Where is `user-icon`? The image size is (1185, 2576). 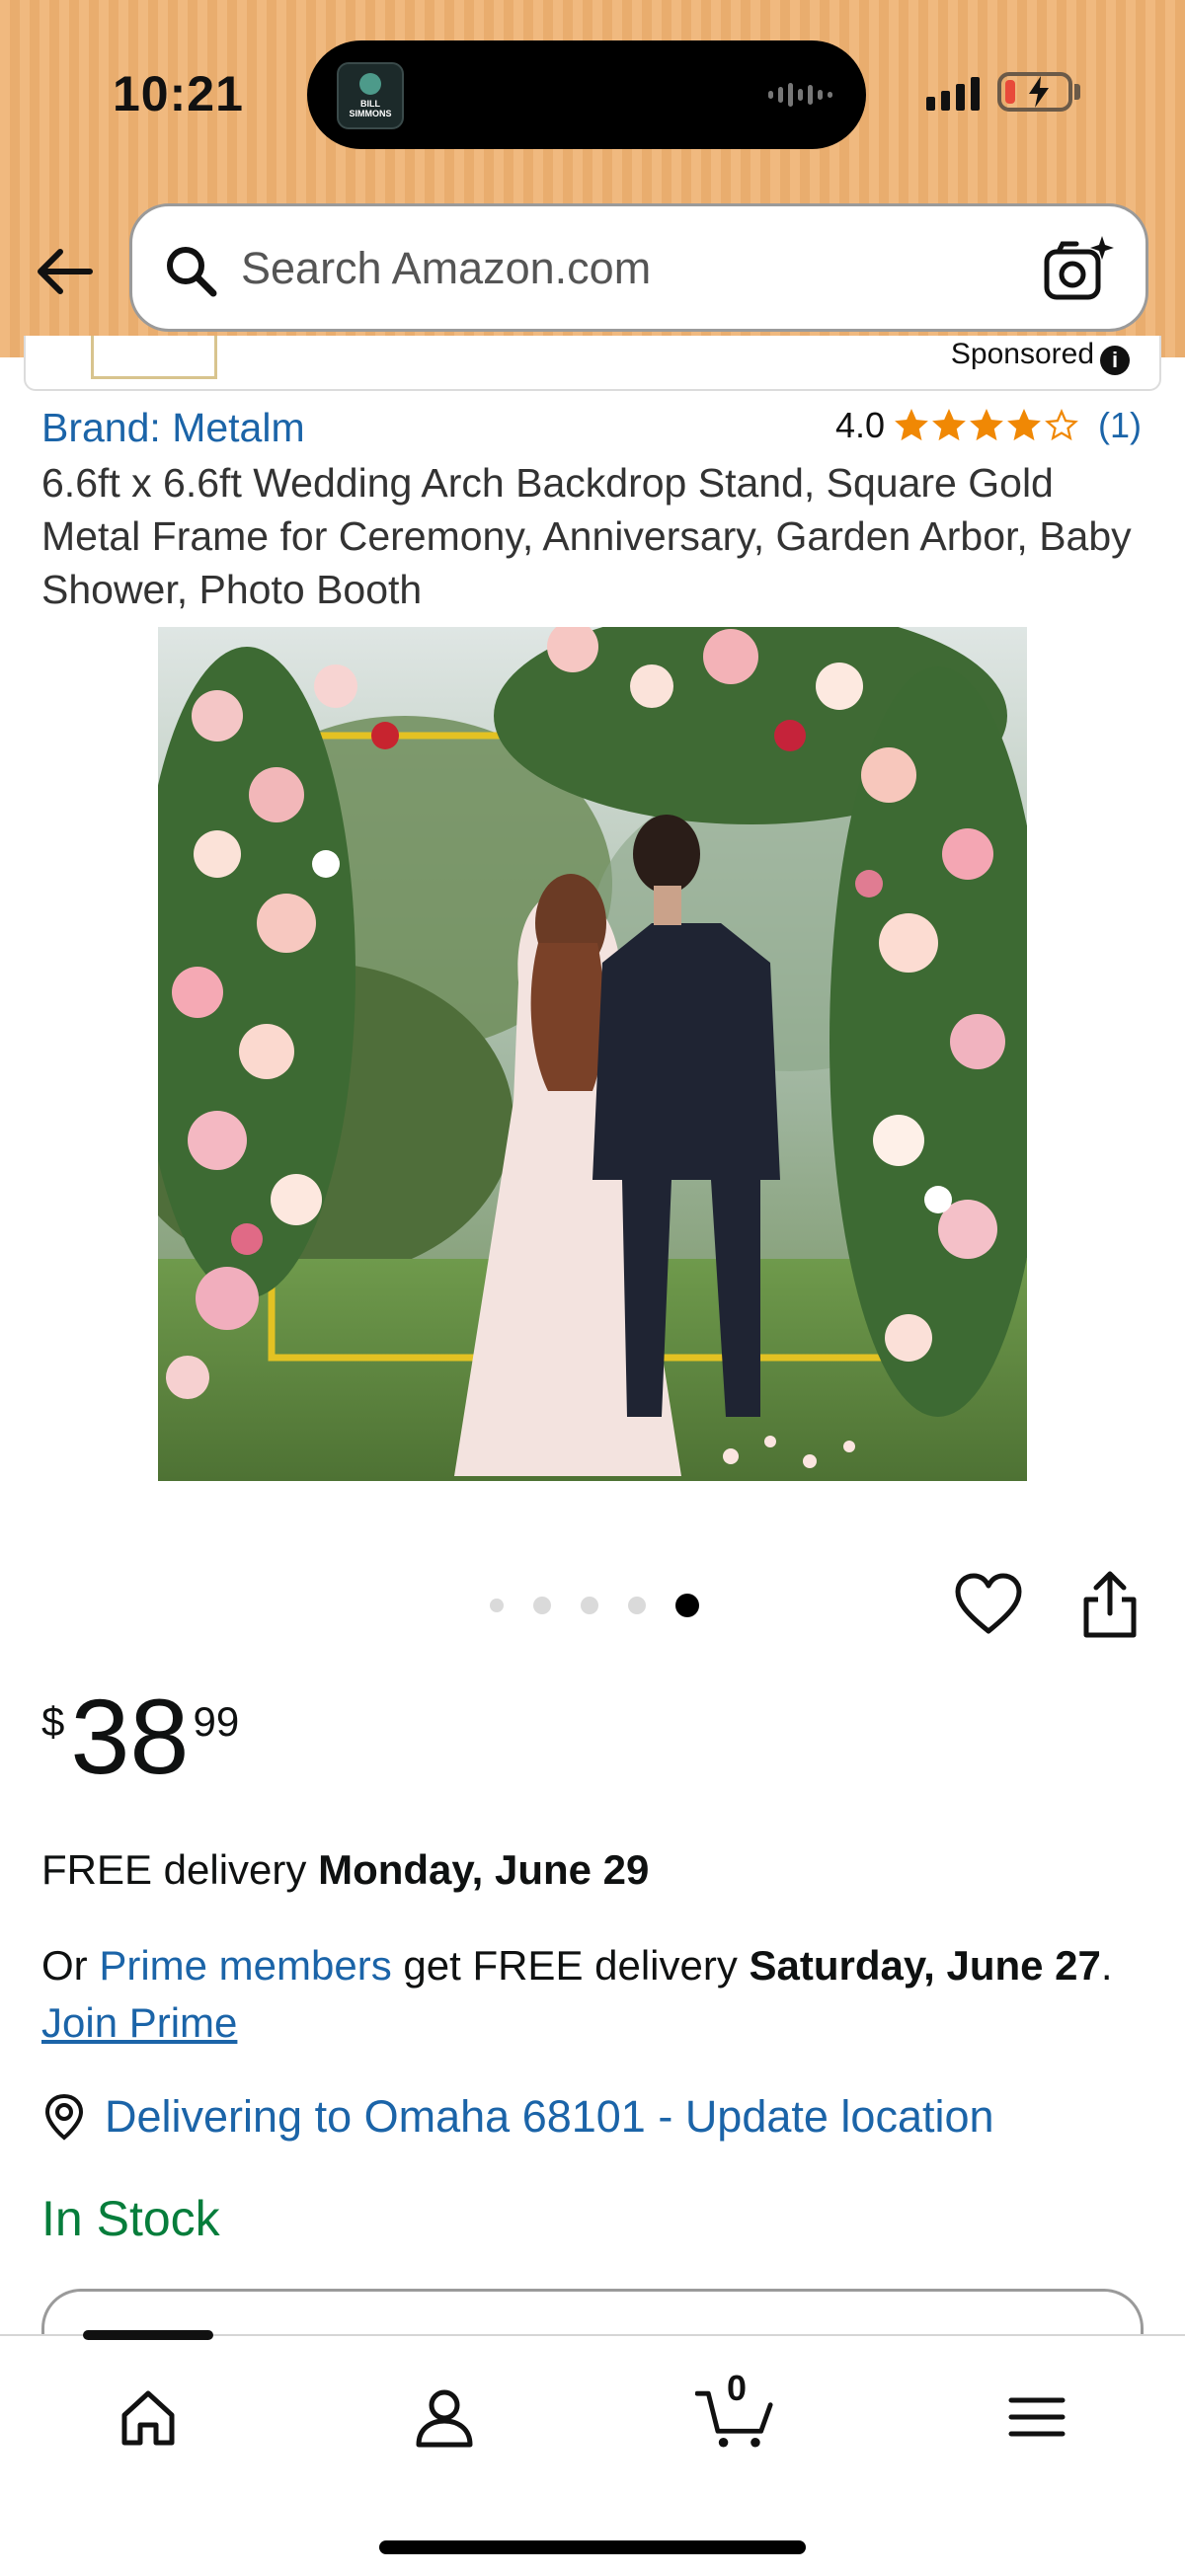
user-icon is located at coordinates (445, 2418).